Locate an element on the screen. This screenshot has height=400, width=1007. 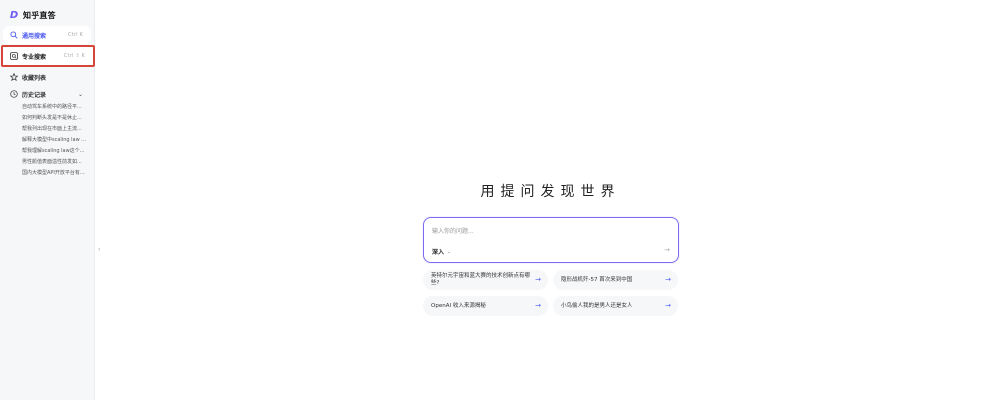
collapse-sidebar-icon: ‹ is located at coordinates (99, 249).